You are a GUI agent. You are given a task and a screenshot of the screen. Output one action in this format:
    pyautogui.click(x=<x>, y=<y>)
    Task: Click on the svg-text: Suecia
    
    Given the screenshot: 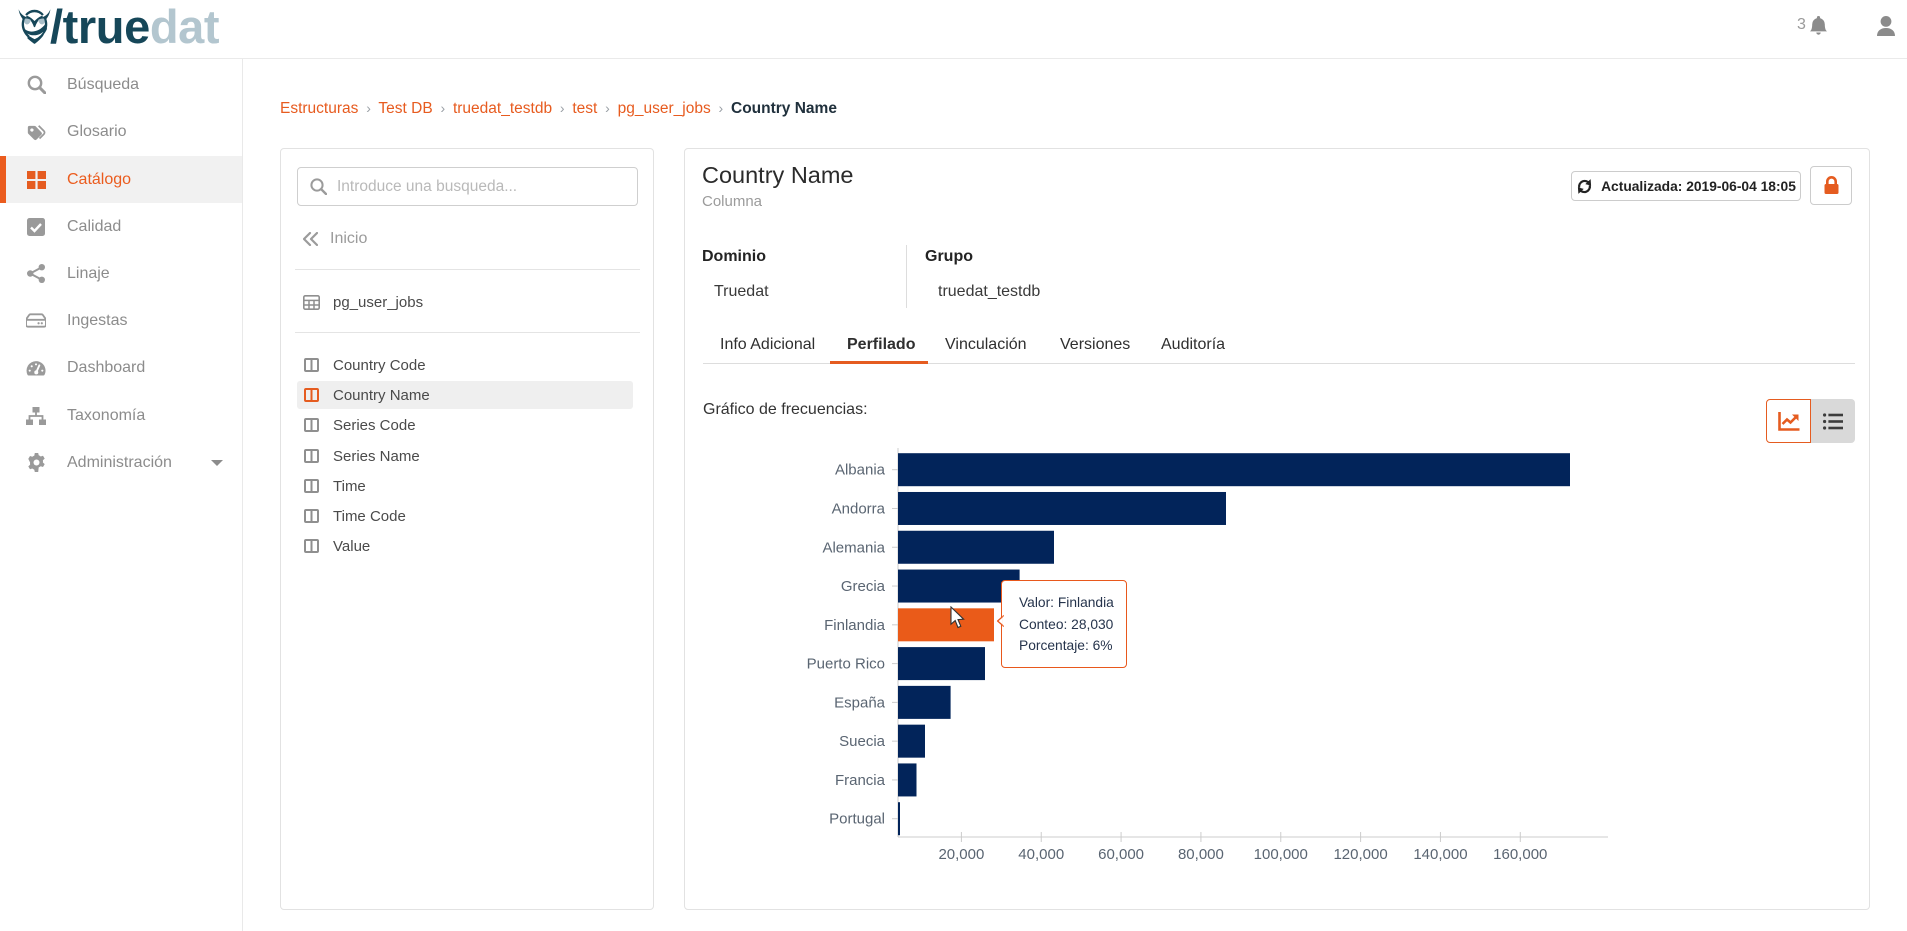 What is the action you would take?
    pyautogui.click(x=862, y=741)
    